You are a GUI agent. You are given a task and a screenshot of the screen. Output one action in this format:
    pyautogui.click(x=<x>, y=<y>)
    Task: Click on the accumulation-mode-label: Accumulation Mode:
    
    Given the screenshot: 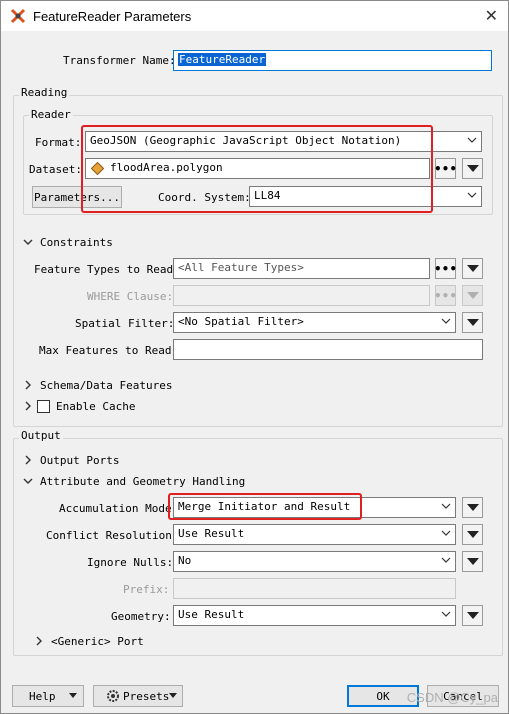 What is the action you would take?
    pyautogui.click(x=119, y=508)
    